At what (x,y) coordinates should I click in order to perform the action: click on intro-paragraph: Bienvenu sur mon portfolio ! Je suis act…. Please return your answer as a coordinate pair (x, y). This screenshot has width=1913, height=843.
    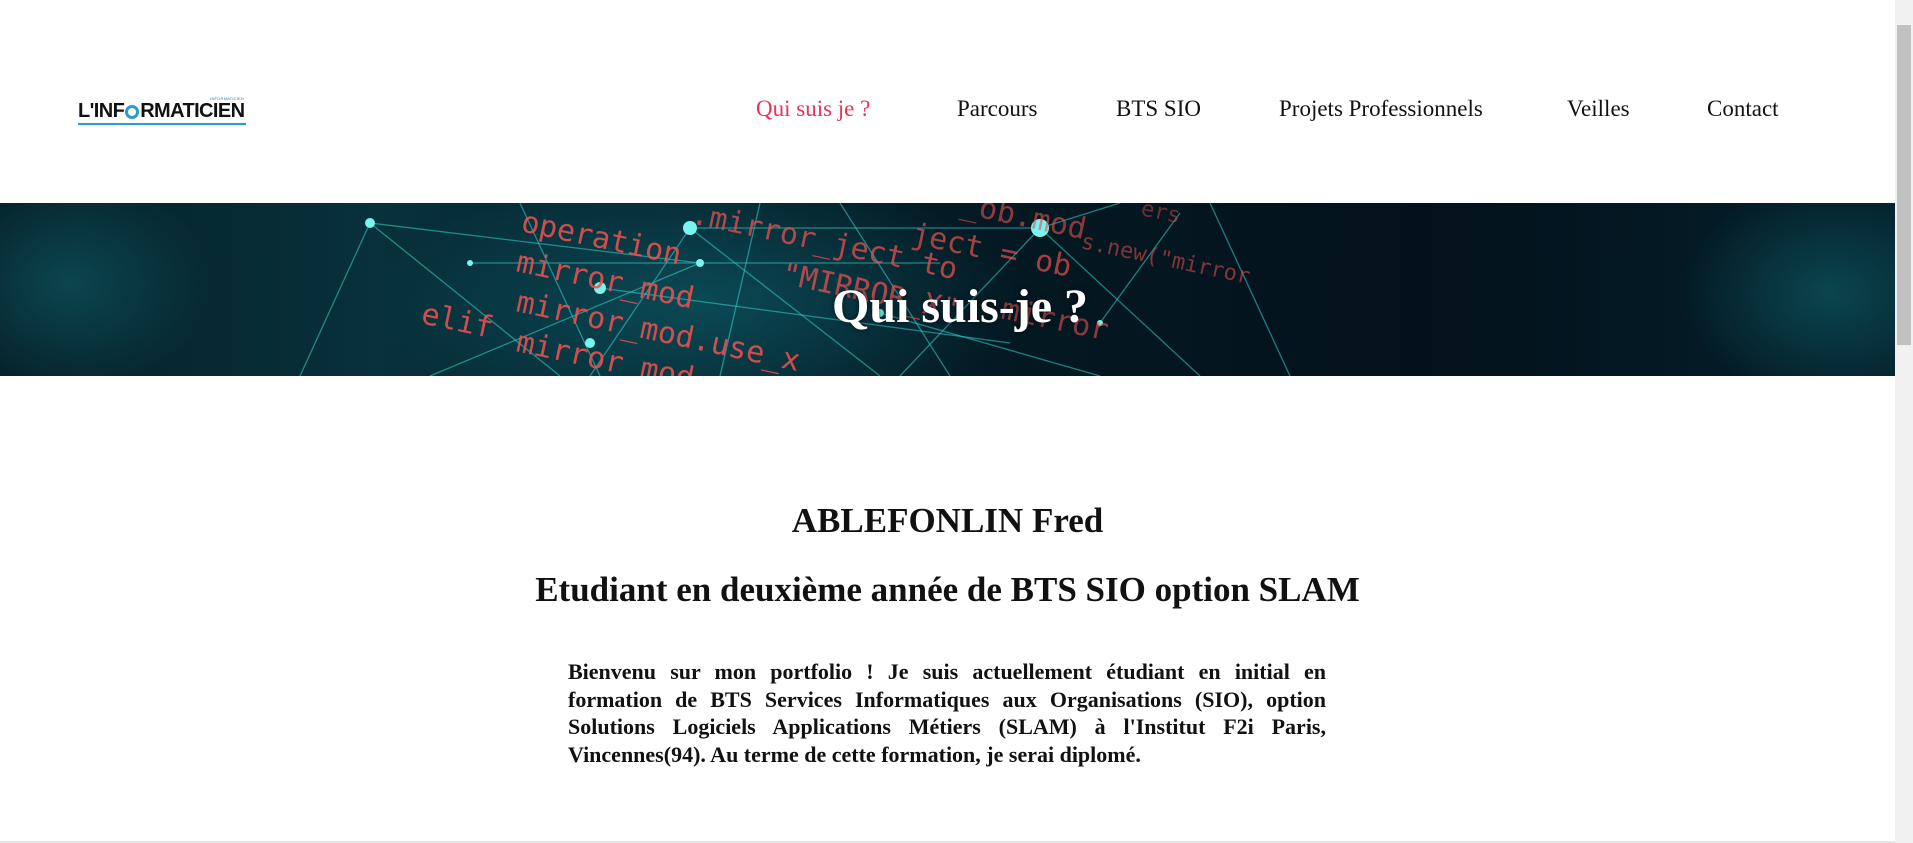
    Looking at the image, I should click on (947, 713).